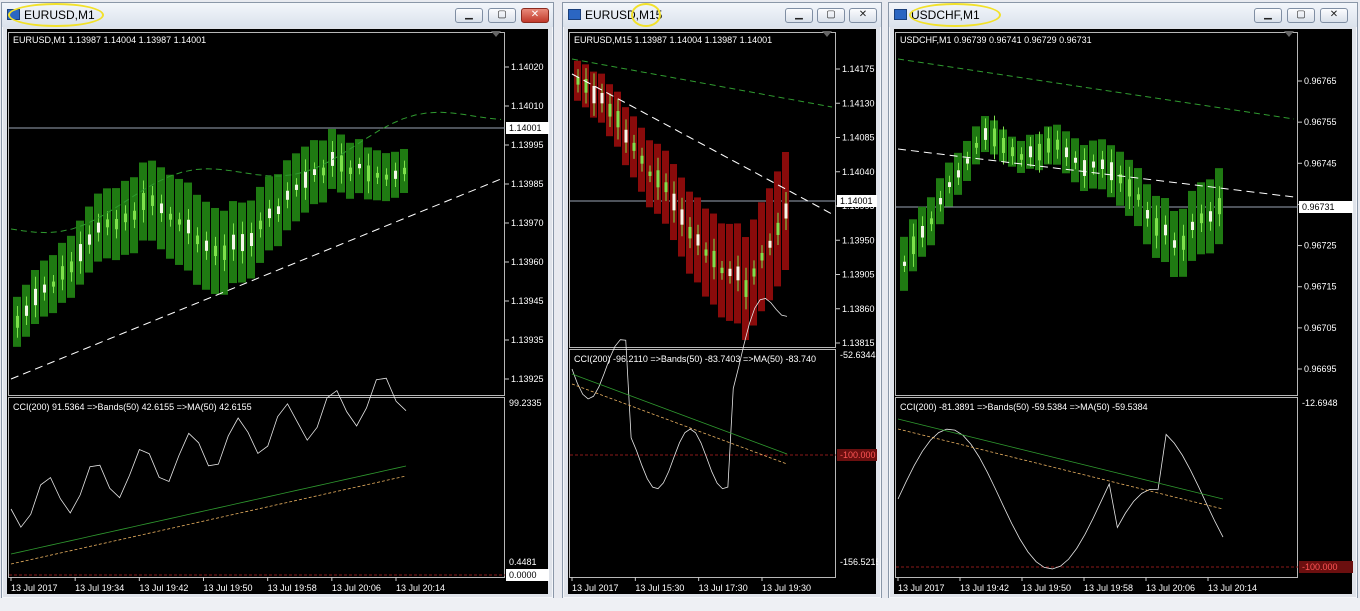 Image resolution: width=1360 pixels, height=611 pixels. What do you see at coordinates (702, 144) in the screenshot?
I see `moving-average-line` at bounding box center [702, 144].